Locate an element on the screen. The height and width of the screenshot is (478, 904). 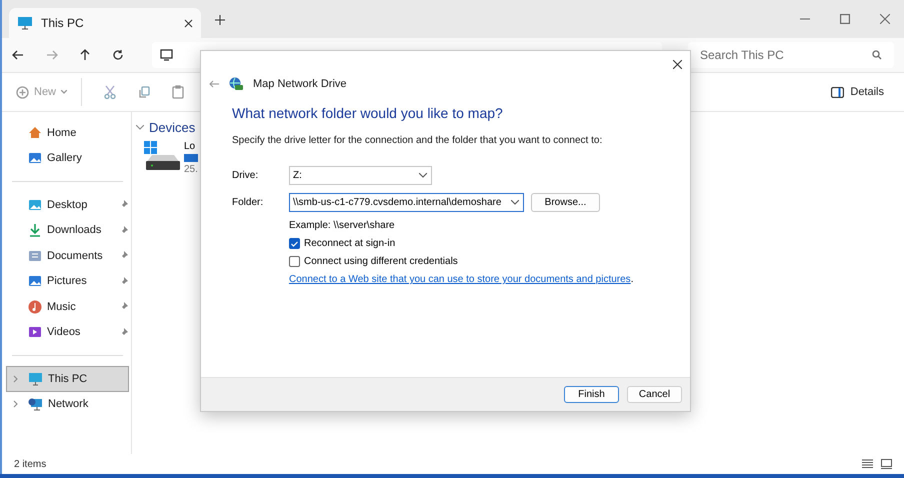
search-field: Search This PC is located at coordinates (791, 55).